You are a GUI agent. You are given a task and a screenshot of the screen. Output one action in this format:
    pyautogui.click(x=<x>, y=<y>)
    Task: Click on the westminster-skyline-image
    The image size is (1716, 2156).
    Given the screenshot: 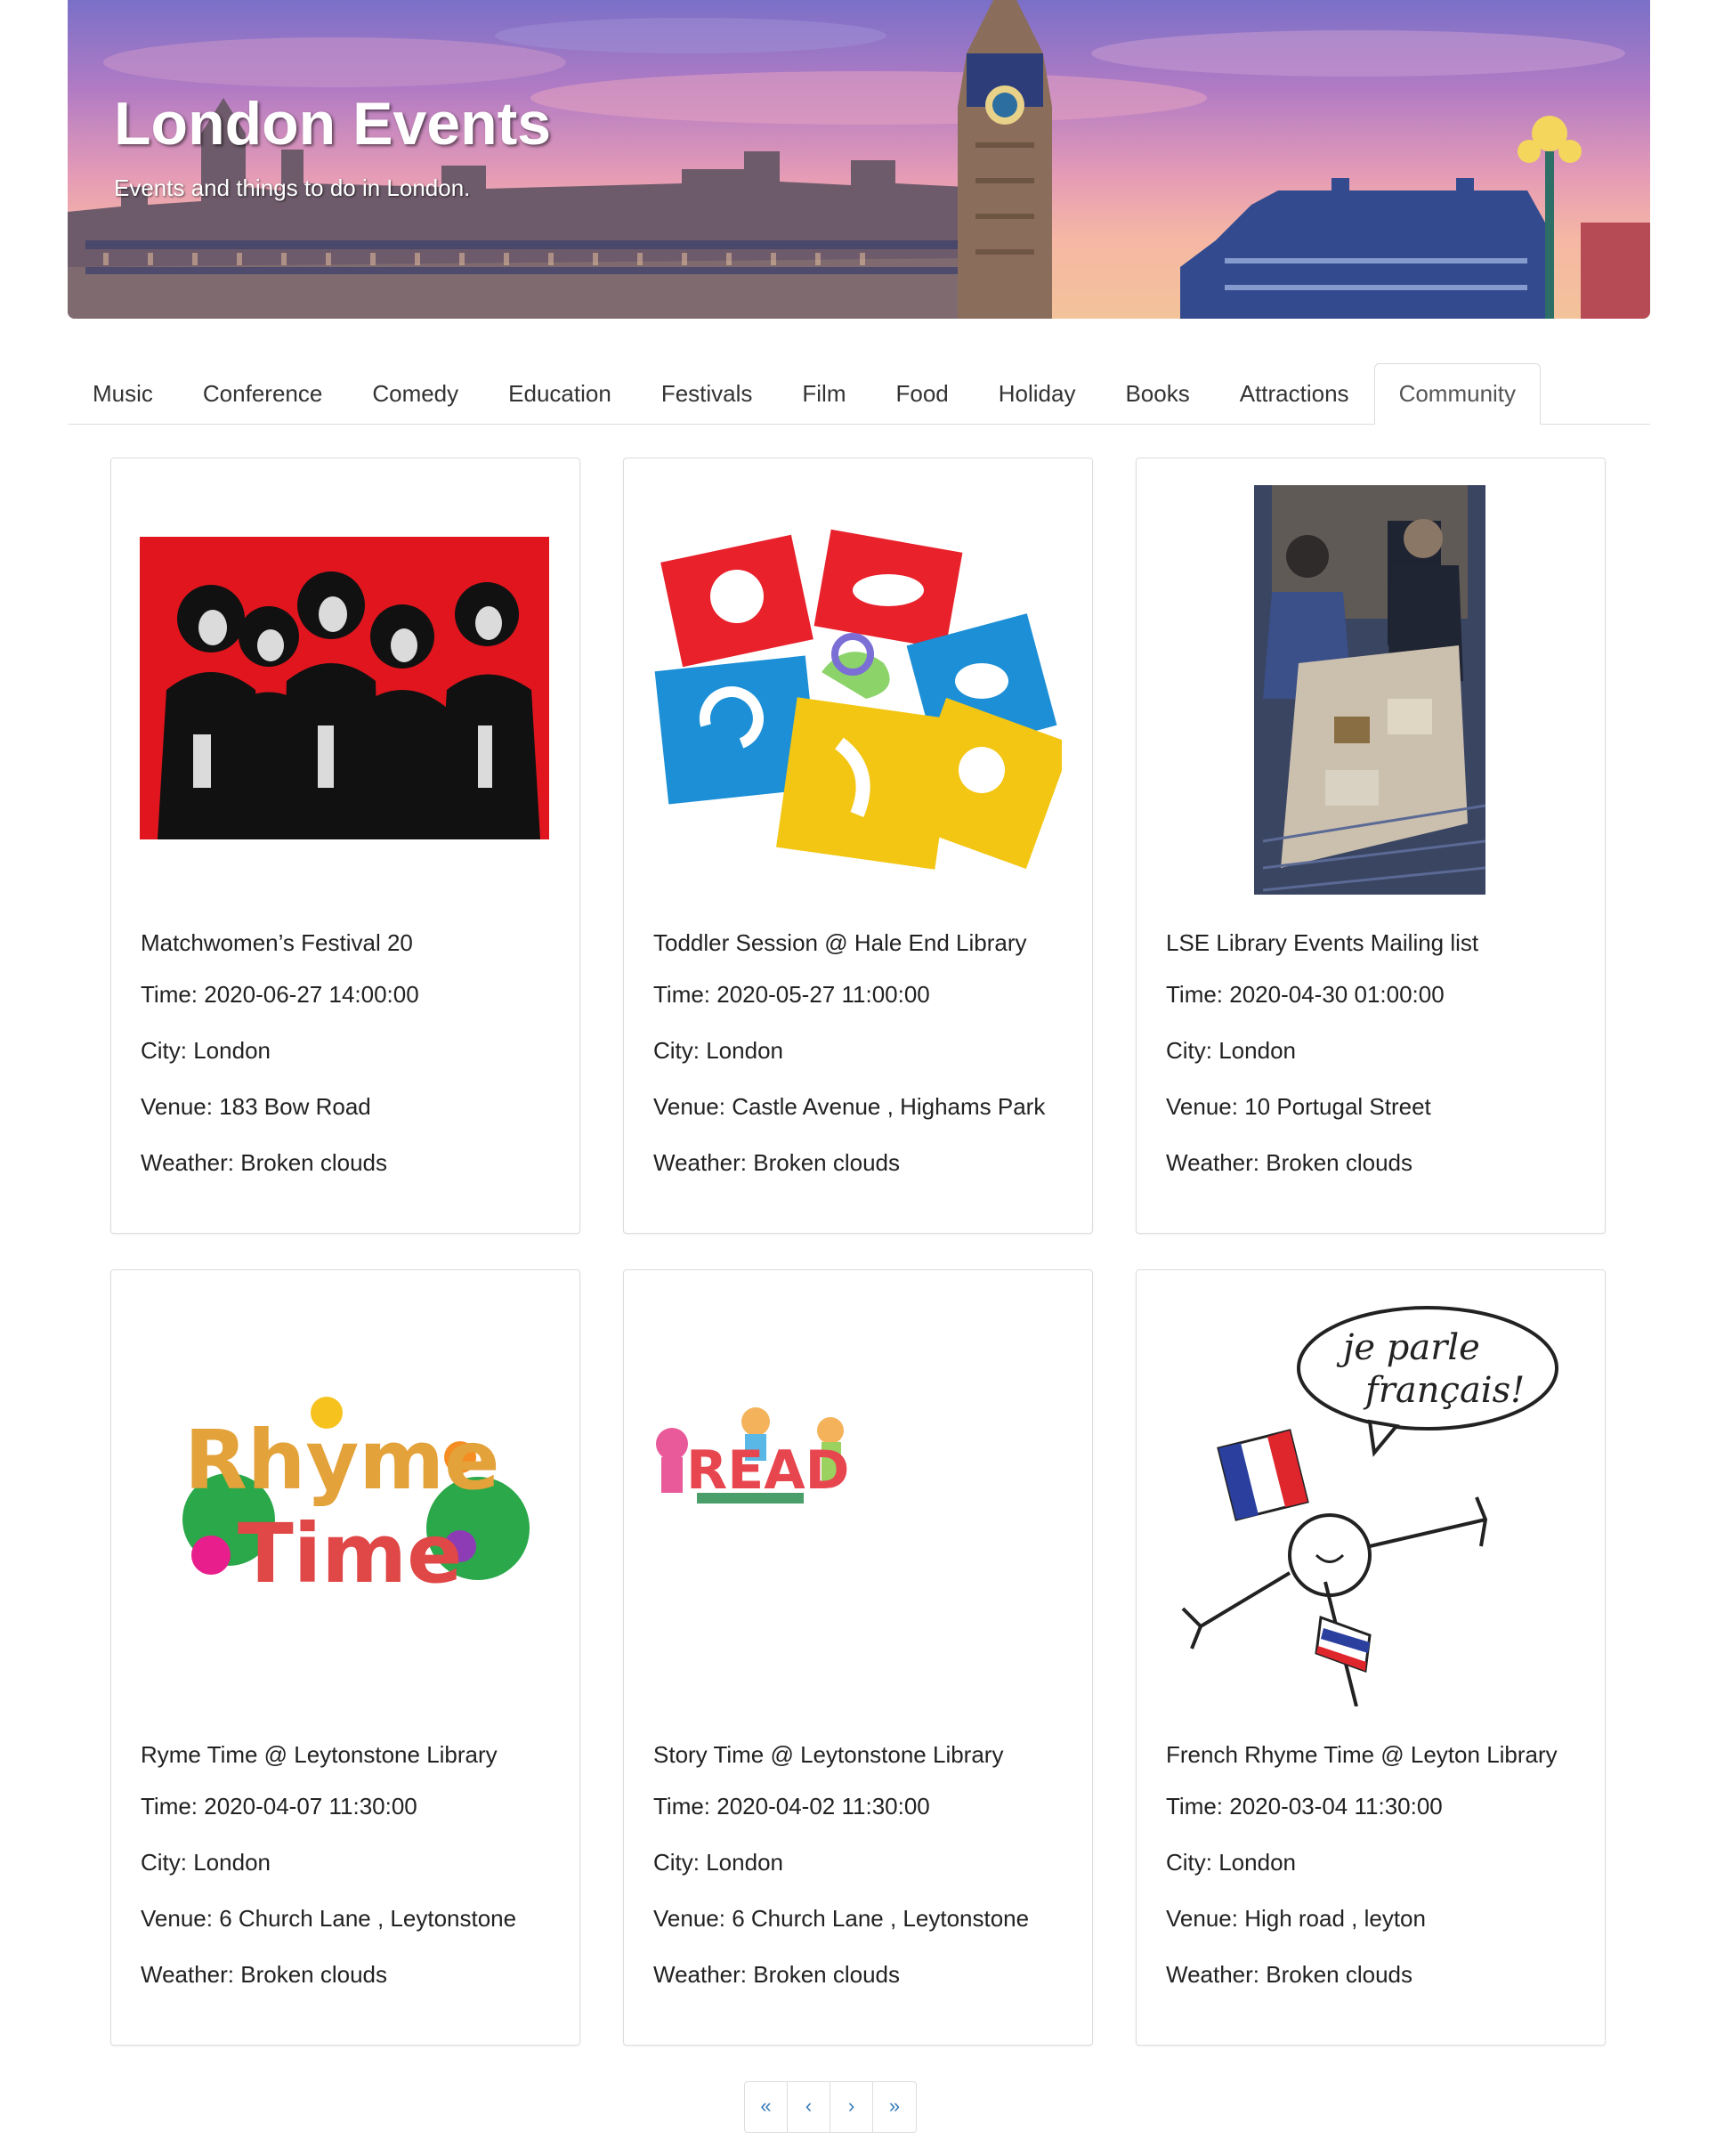 What is the action you would take?
    pyautogui.click(x=859, y=159)
    